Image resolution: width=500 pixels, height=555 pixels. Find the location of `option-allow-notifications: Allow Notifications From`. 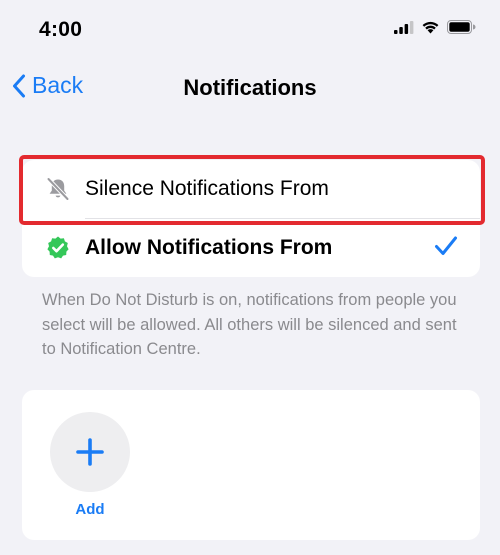

option-allow-notifications: Allow Notifications From is located at coordinates (251, 248).